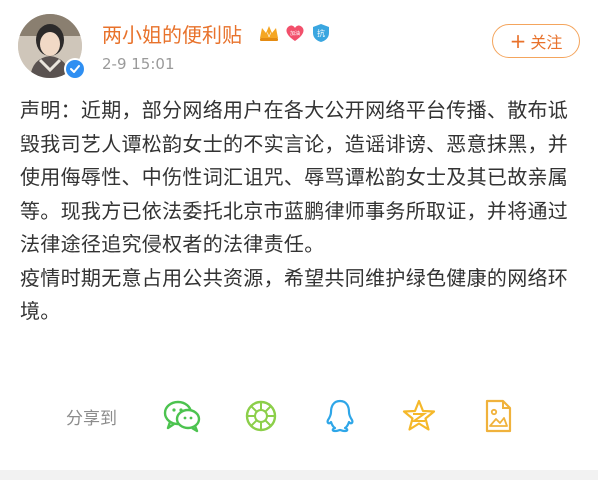 The image size is (598, 480). I want to click on shield-badge-icon: 抗, so click(321, 33).